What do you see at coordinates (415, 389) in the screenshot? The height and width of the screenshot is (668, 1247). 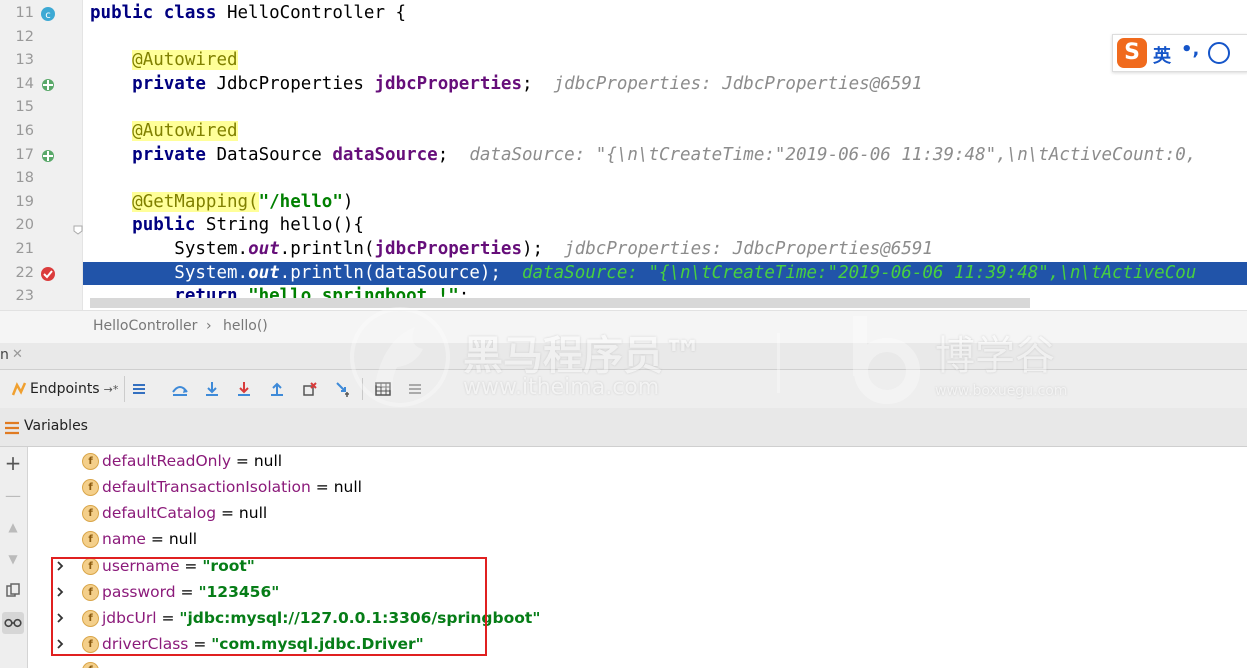 I see `trace-current-stream-icon` at bounding box center [415, 389].